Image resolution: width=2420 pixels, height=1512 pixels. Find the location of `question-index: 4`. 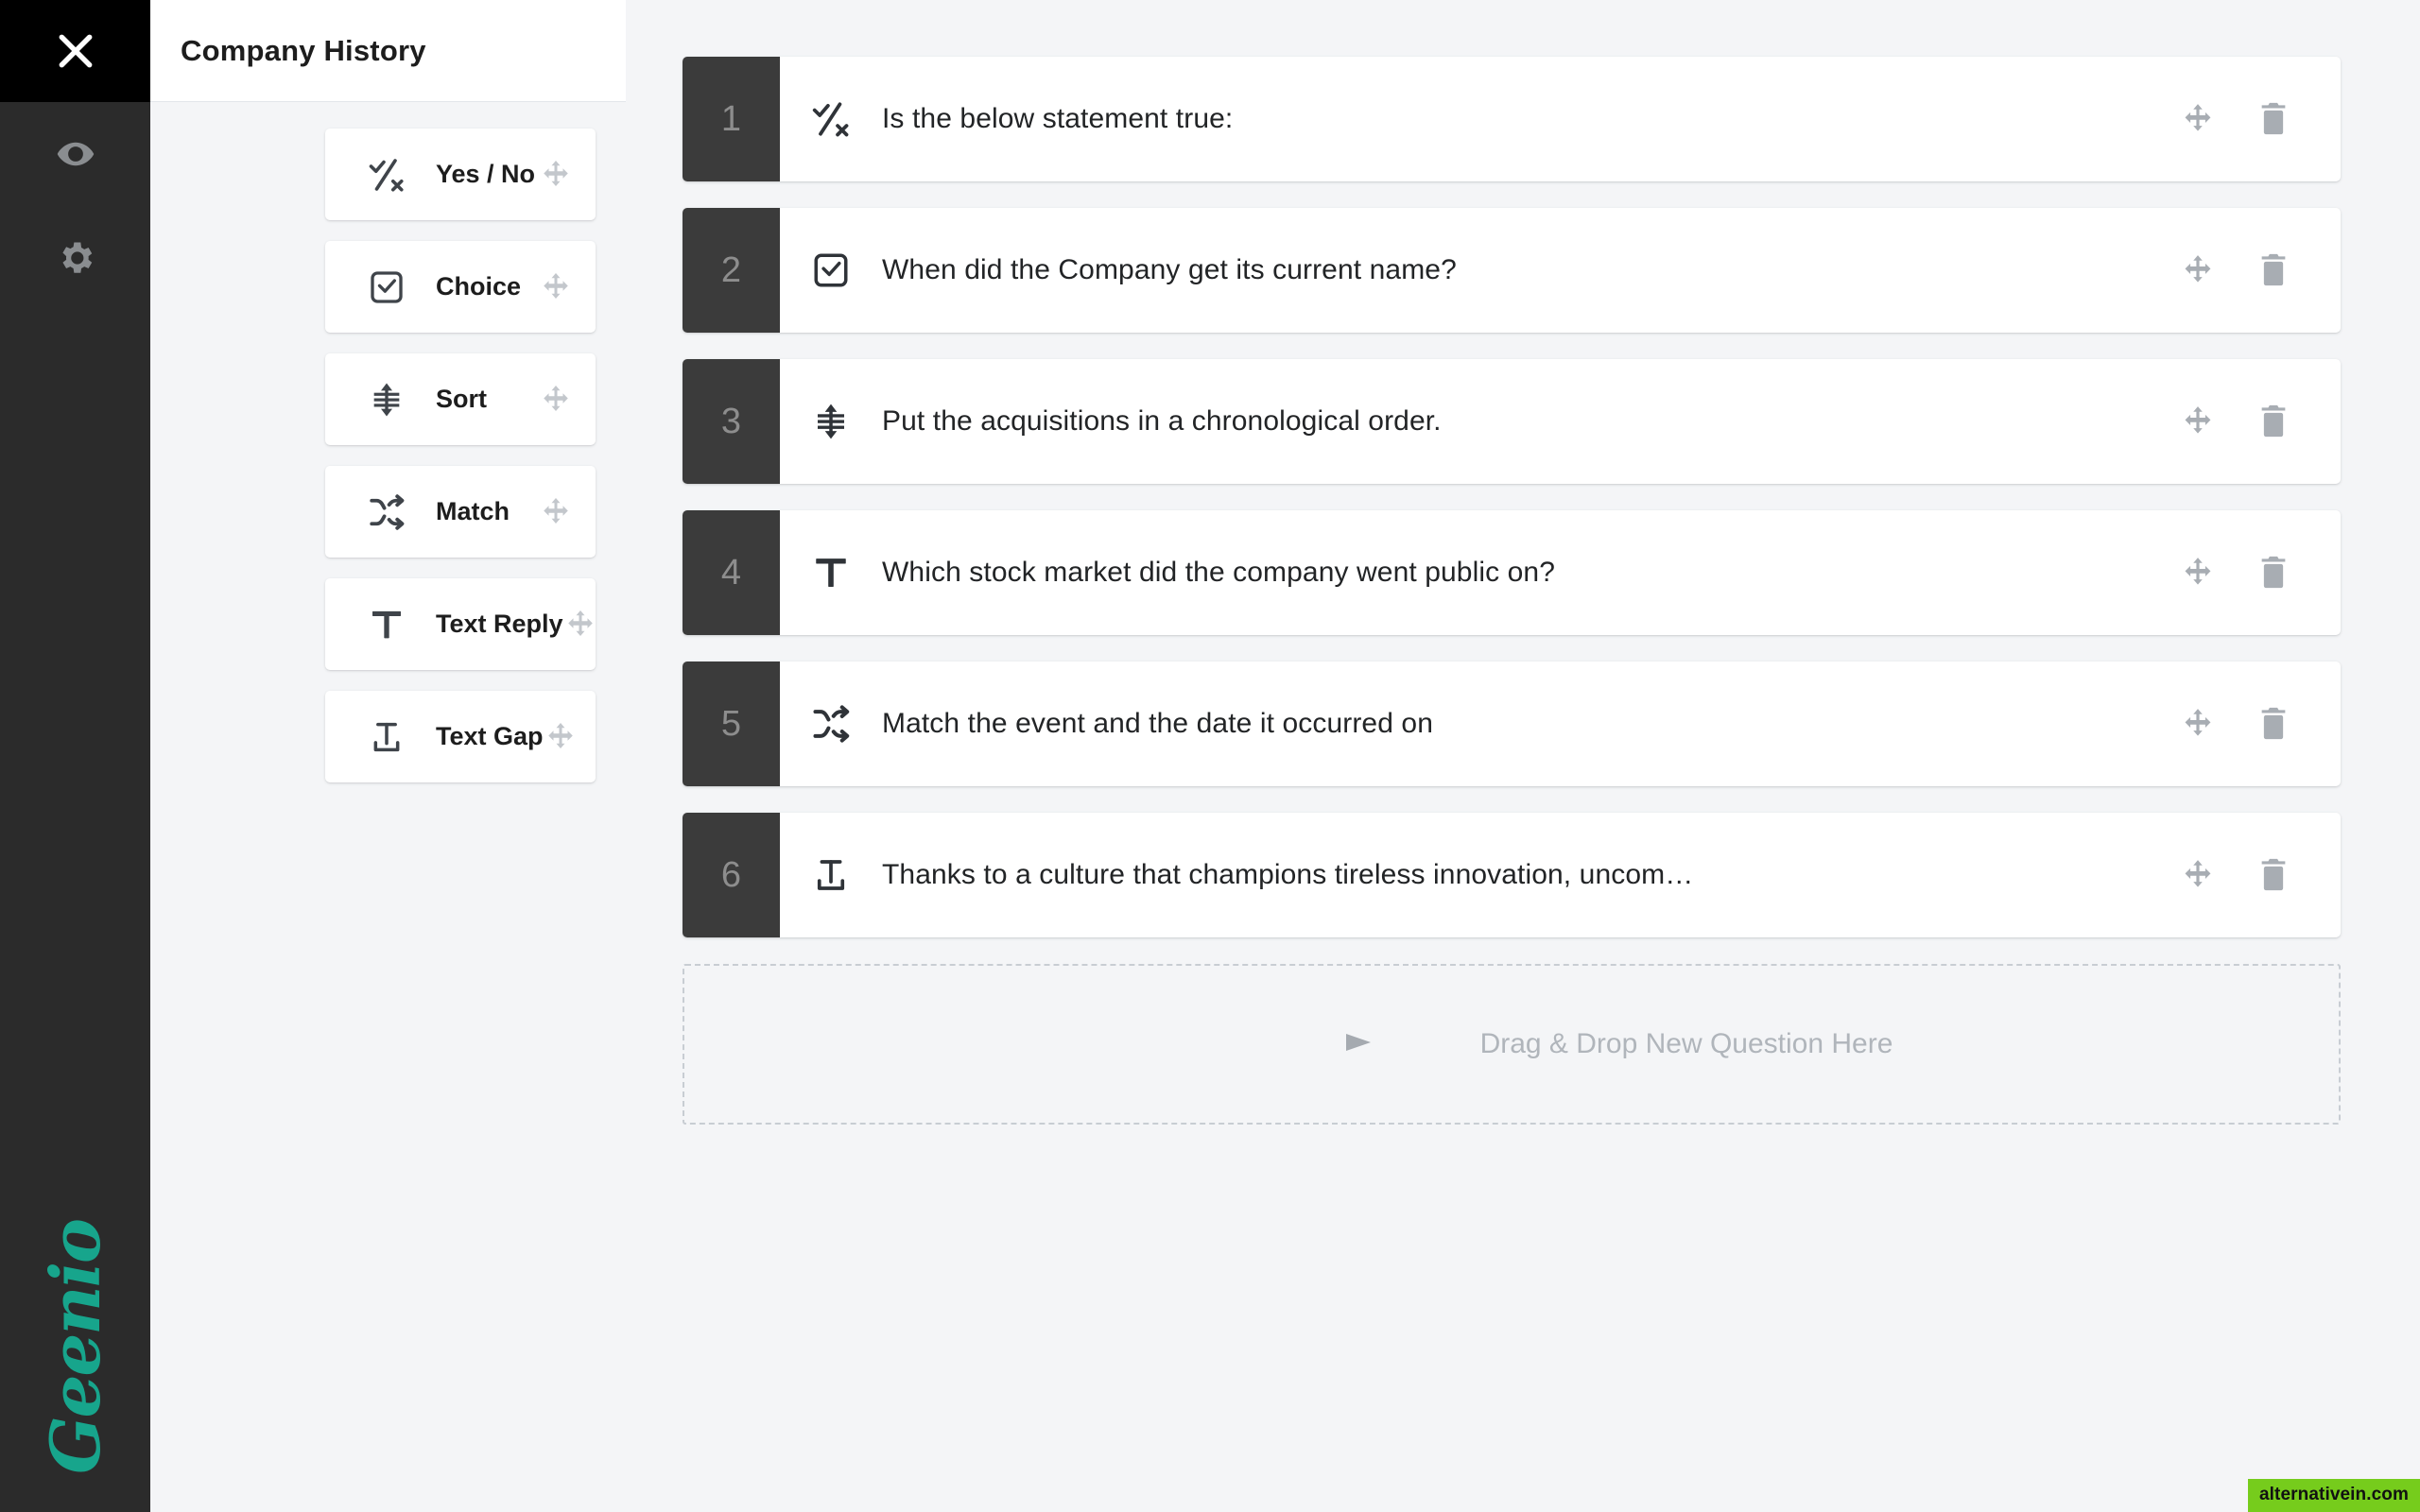

question-index: 4 is located at coordinates (731, 572).